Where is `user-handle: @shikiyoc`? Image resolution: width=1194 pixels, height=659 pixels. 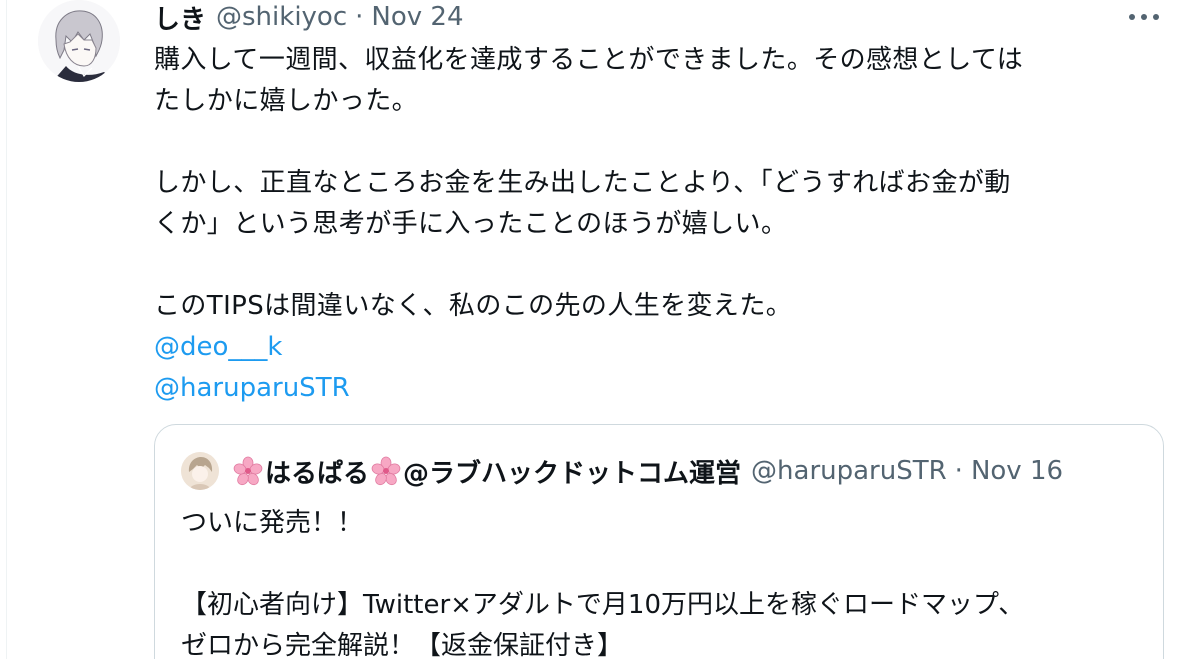 user-handle: @shikiyoc is located at coordinates (281, 17).